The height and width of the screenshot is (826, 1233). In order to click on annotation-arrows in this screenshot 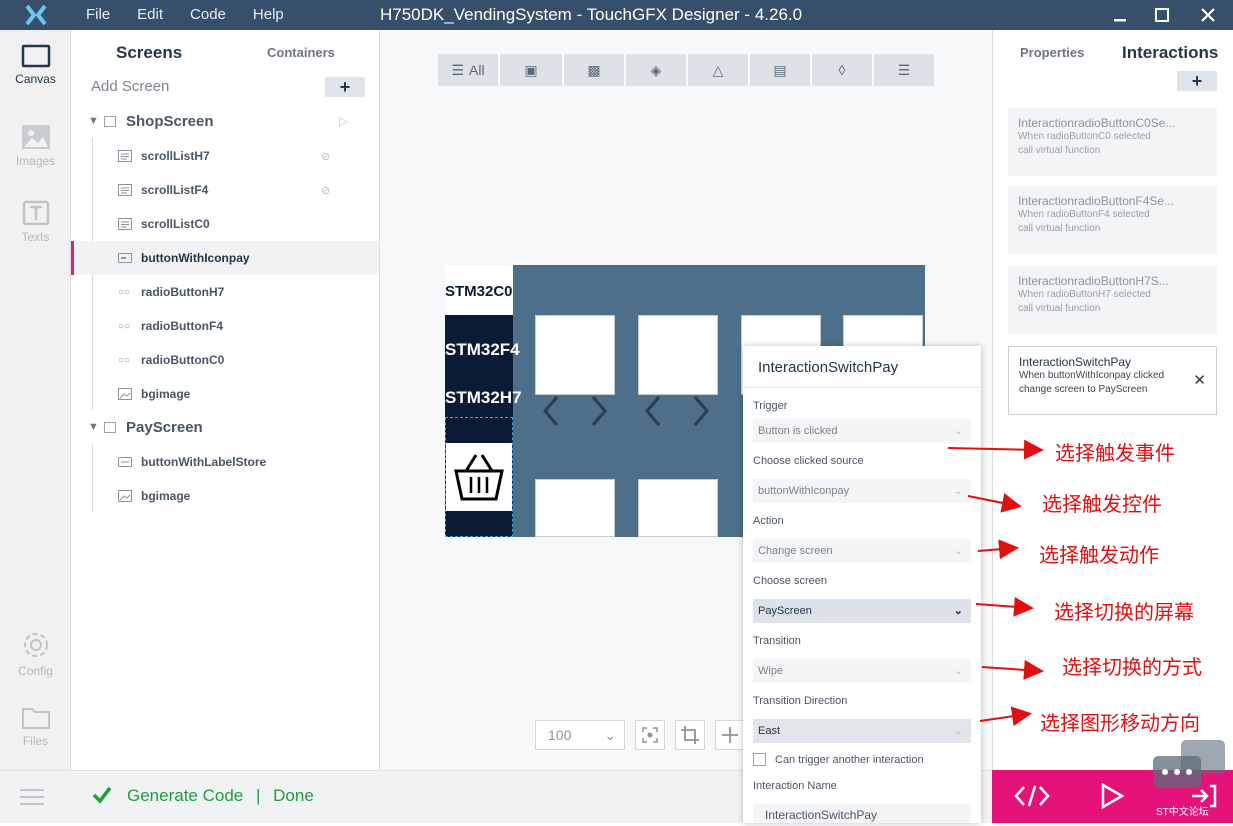, I will do `click(995, 583)`.